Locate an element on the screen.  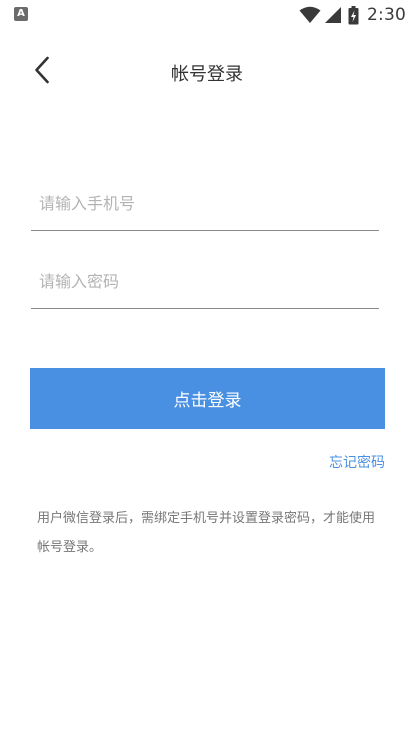
password-field is located at coordinates (205, 282).